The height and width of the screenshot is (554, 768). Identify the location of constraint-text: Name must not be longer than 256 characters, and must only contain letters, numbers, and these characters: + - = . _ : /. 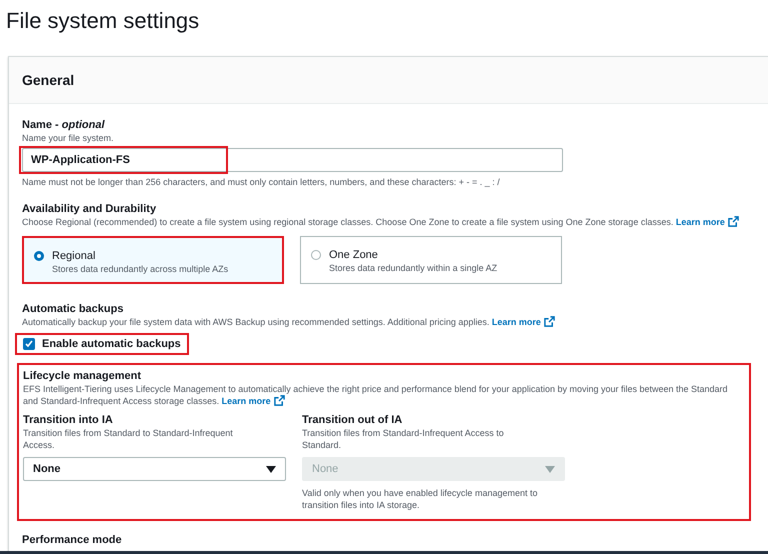
(261, 182).